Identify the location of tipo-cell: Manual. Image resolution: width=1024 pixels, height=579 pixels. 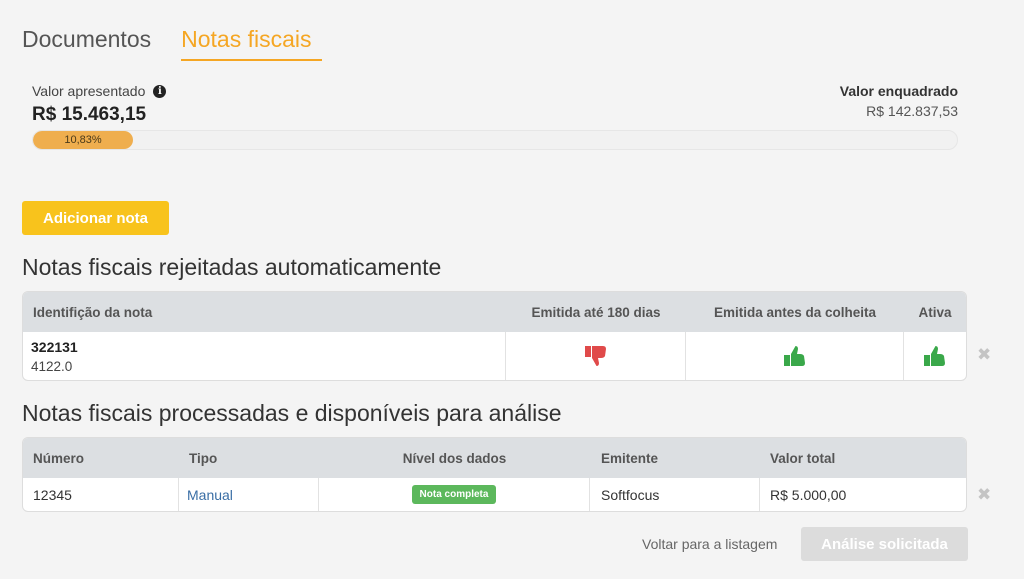
(249, 494).